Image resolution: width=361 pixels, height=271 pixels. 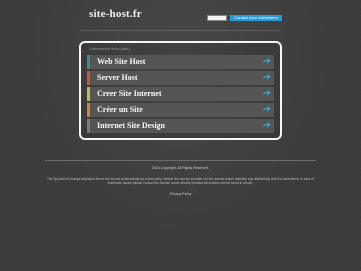 I want to click on search-input, so click(x=217, y=18).